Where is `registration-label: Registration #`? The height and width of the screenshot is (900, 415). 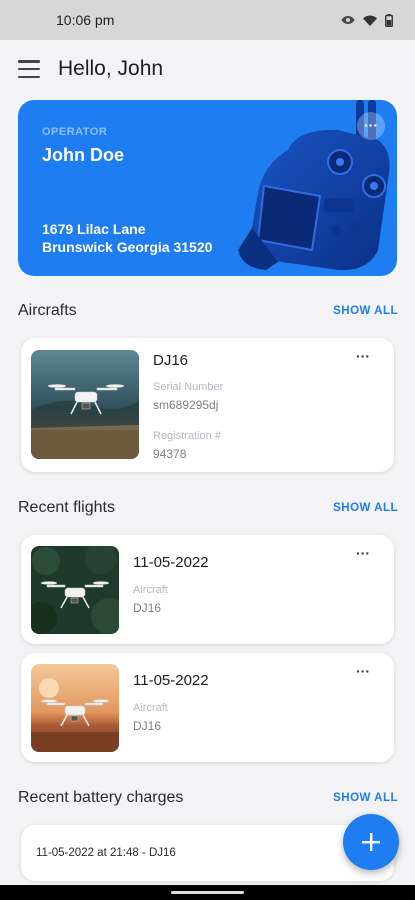
registration-label: Registration # is located at coordinates (187, 436).